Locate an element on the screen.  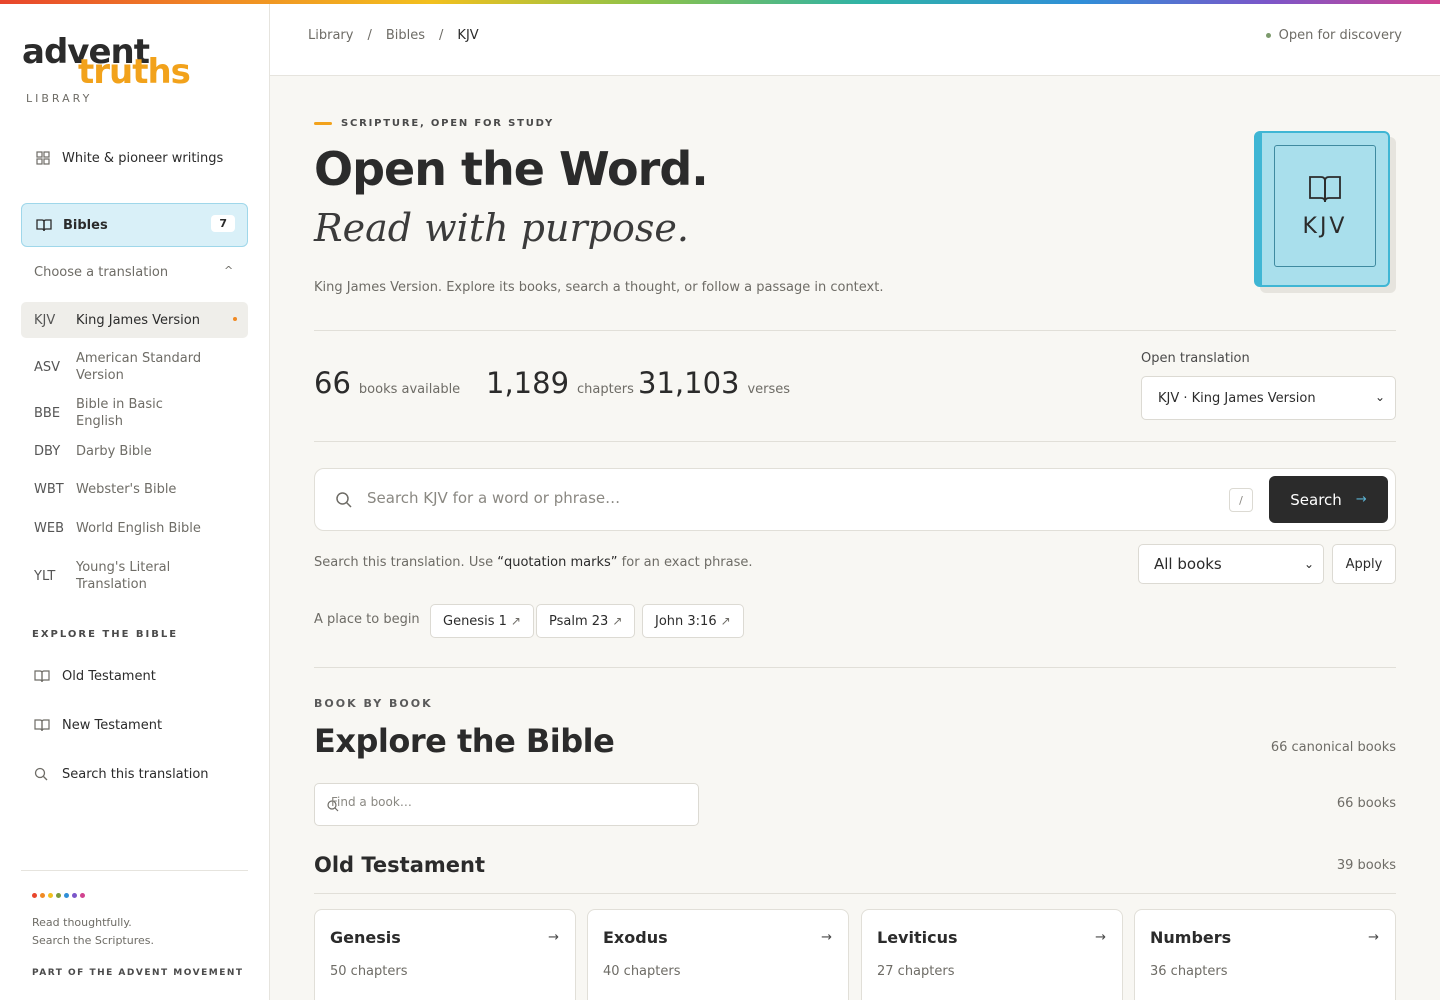
translation-item-web: WEB World English Bible is located at coordinates (134, 528).